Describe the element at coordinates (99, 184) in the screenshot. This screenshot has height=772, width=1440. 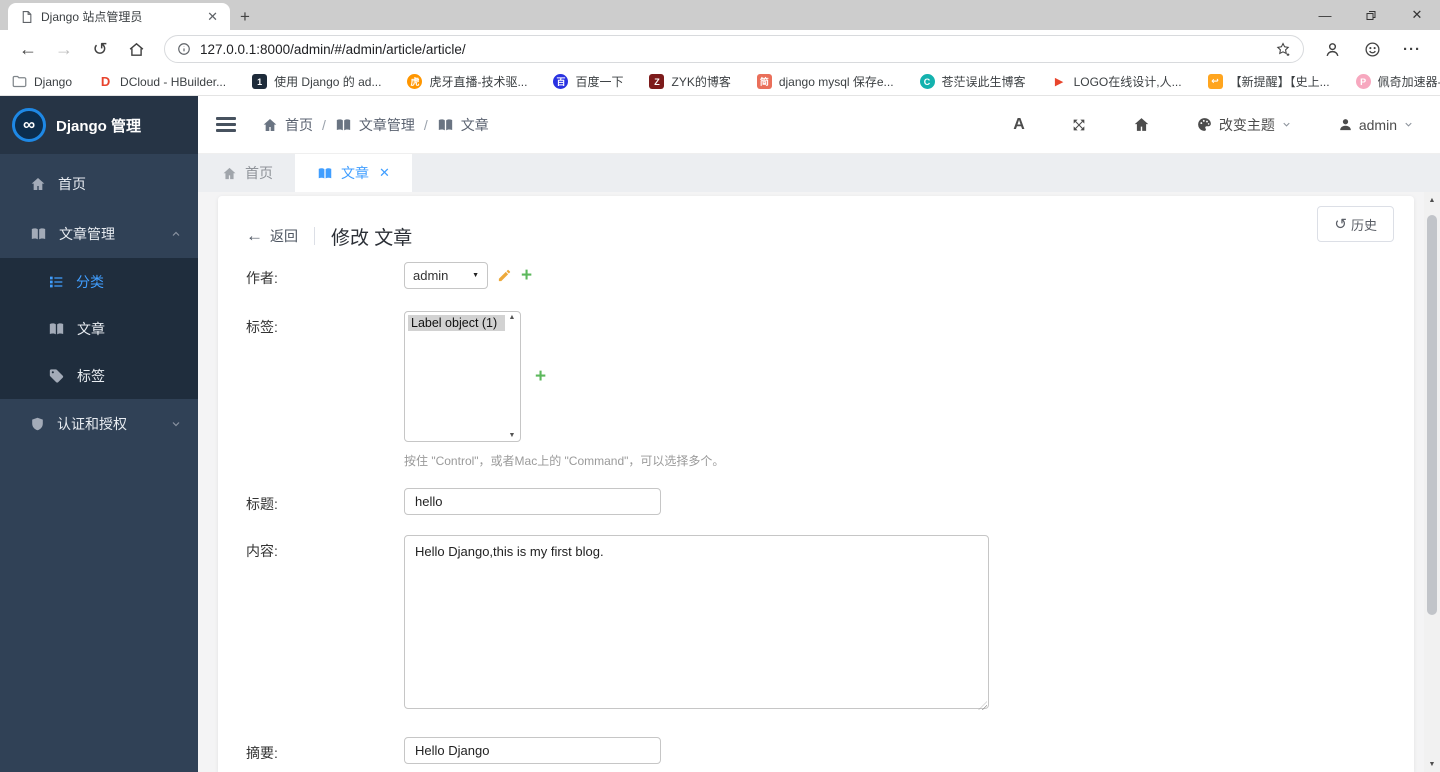
I see `sidebar-item-home: 首页` at that location.